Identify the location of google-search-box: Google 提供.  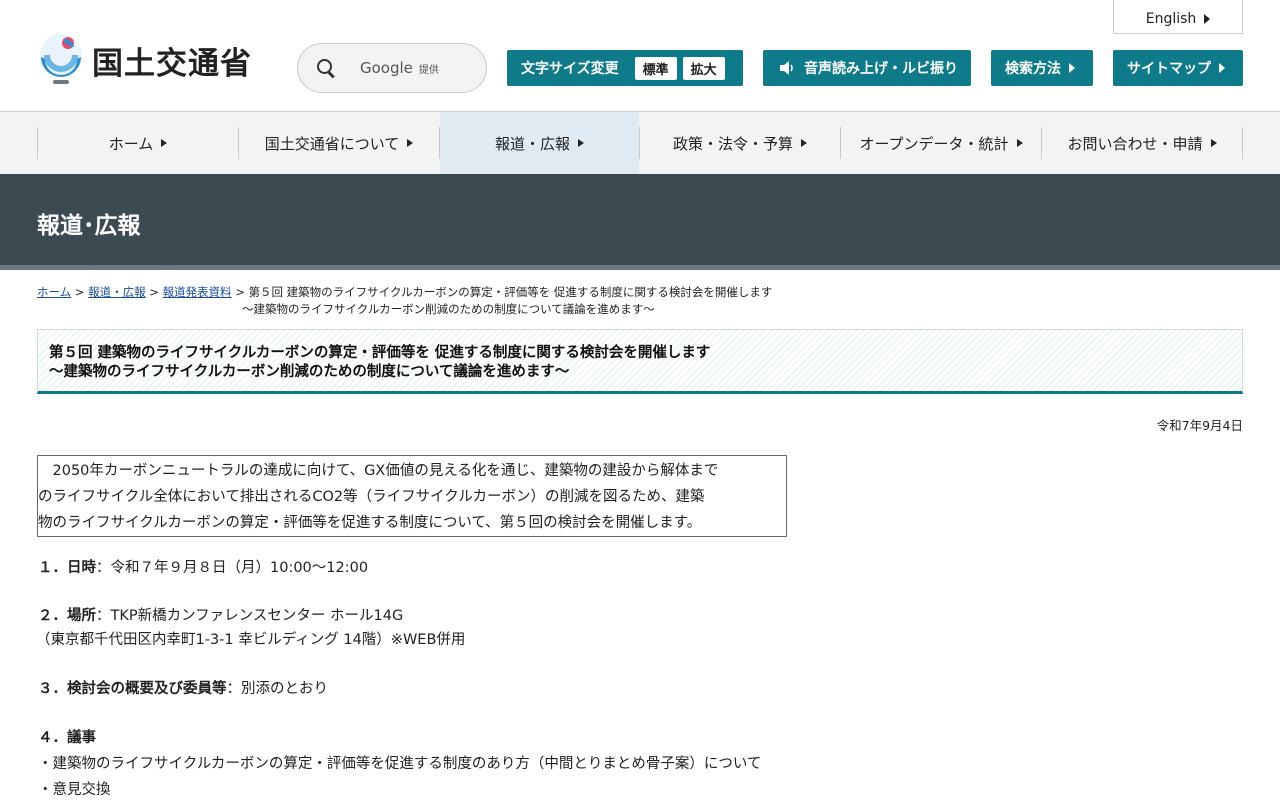
(392, 68).